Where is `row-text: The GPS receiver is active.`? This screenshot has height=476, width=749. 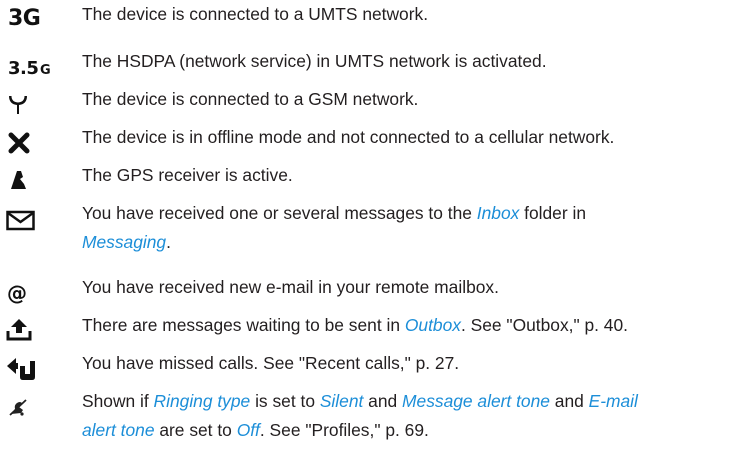
row-text: The GPS receiver is active. is located at coordinates (187, 175).